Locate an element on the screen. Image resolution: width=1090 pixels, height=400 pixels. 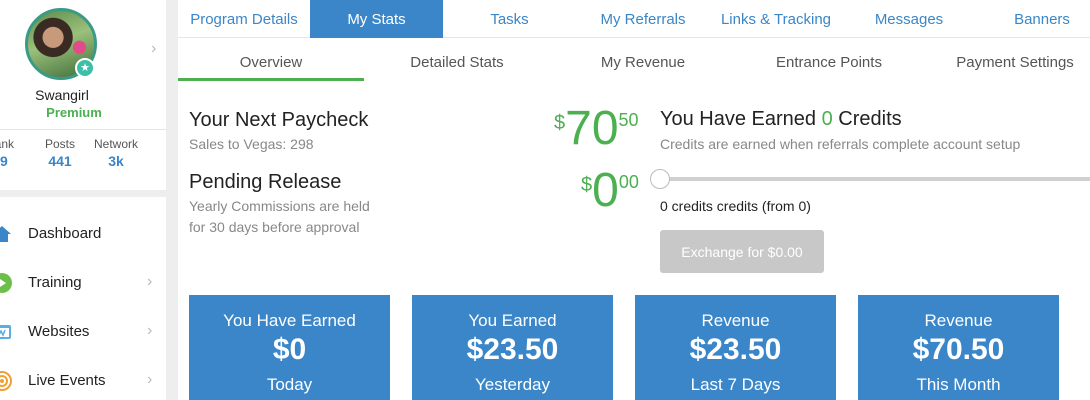
subtab-payment-settings: Payment Settings is located at coordinates (1006, 62).